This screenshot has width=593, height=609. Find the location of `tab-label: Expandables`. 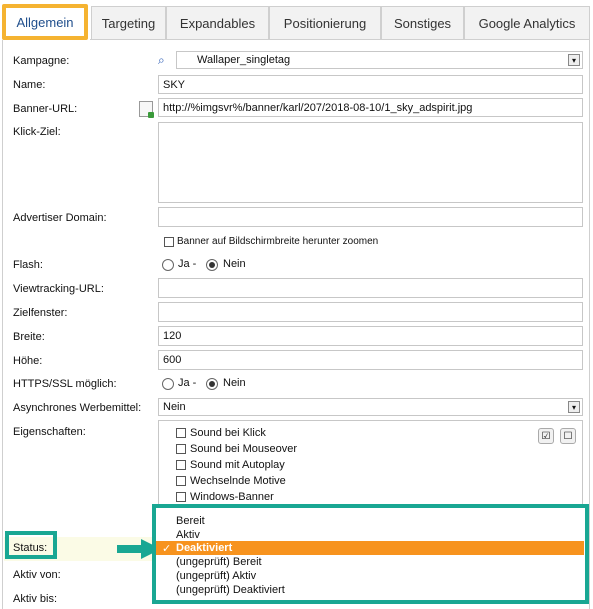

tab-label: Expandables is located at coordinates (217, 23).